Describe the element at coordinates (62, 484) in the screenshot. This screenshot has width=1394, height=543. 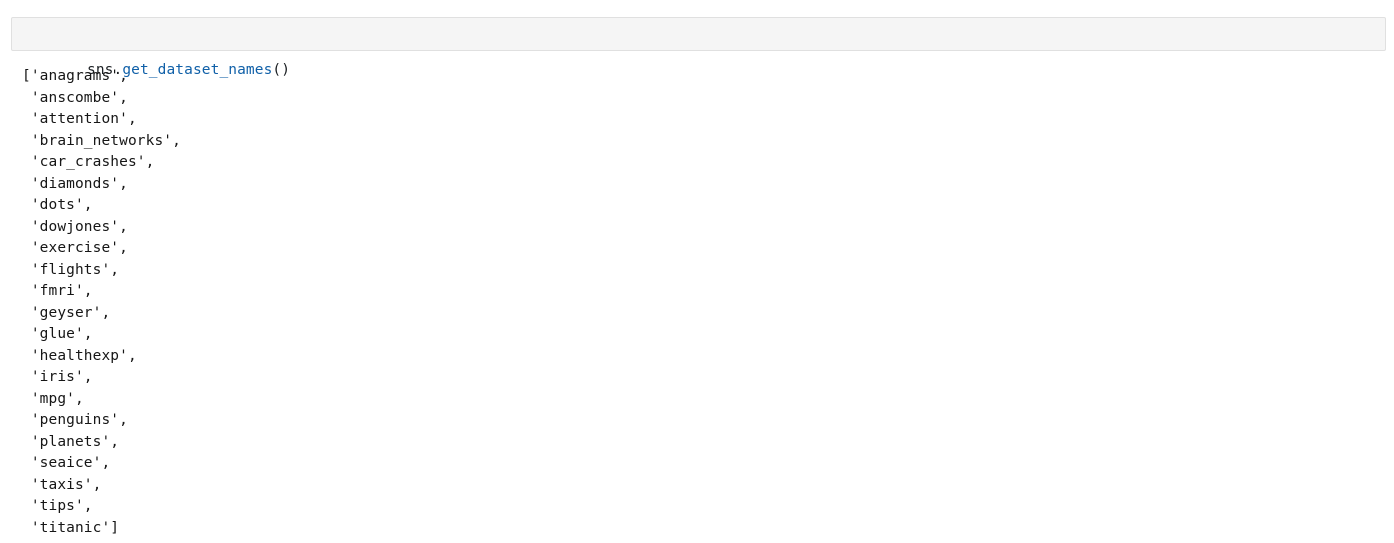
I see `output-line: 'taxis',` at that location.